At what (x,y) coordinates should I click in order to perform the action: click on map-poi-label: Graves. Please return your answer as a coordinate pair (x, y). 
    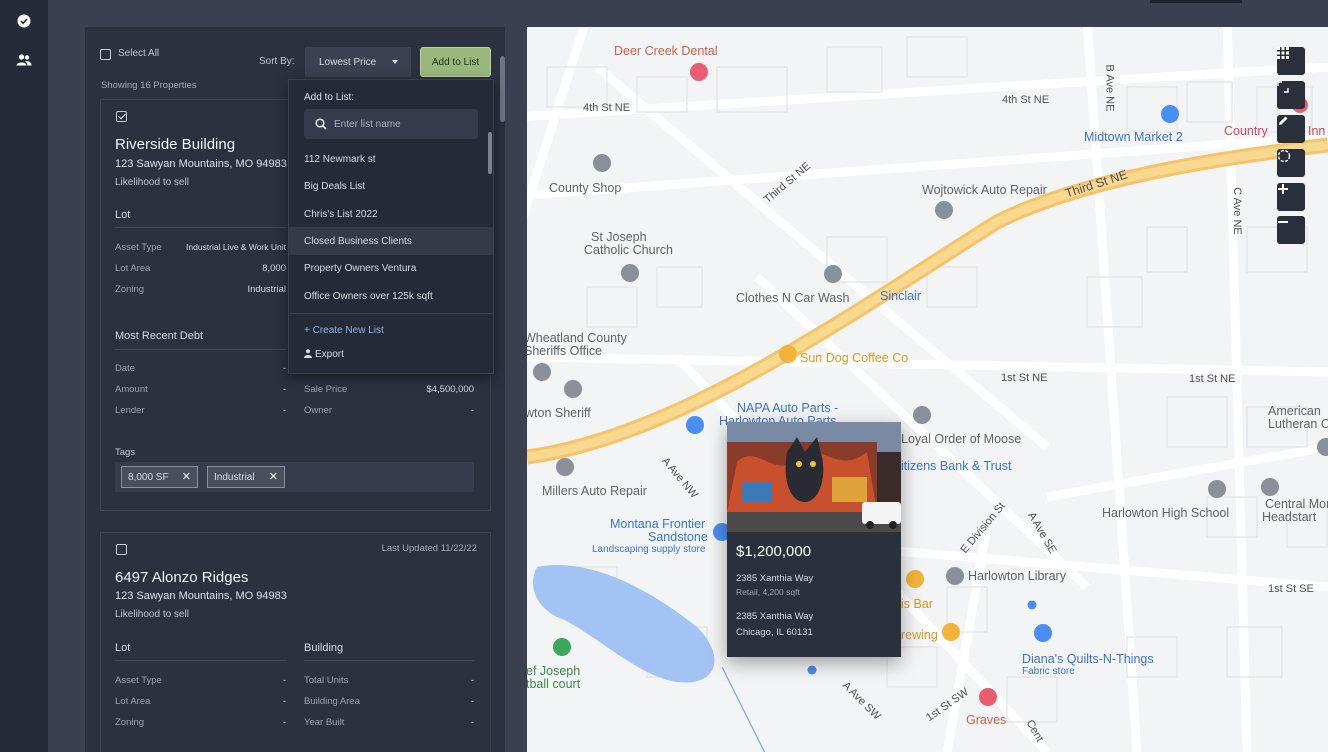
    Looking at the image, I should click on (986, 720).